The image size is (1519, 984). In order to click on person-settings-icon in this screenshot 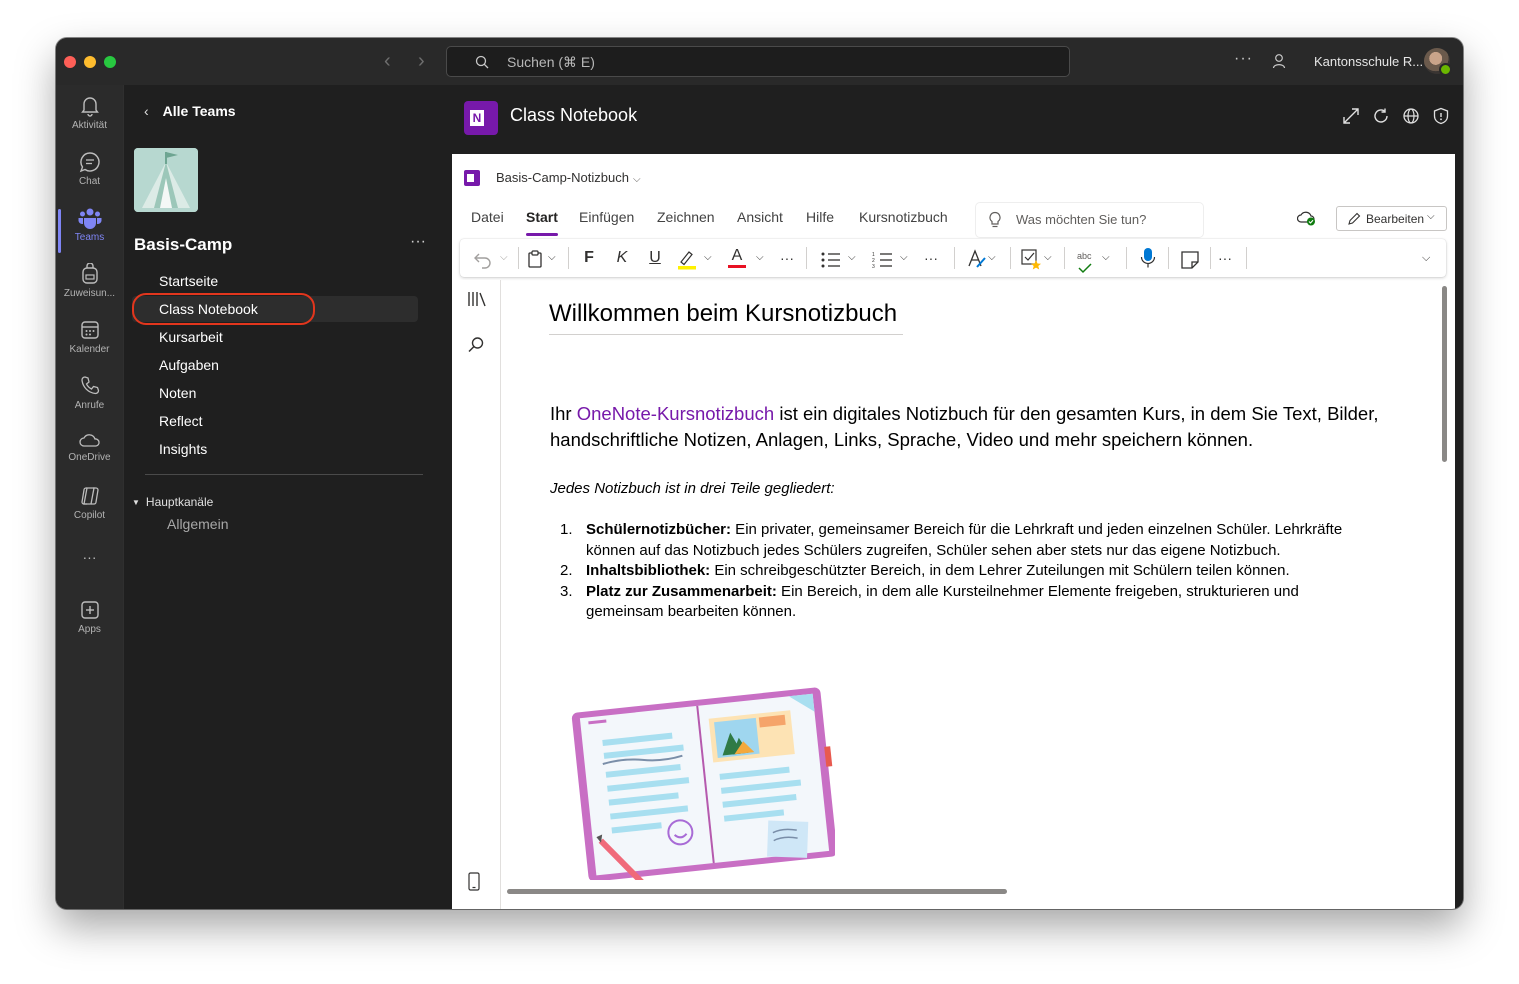, I will do `click(1280, 61)`.